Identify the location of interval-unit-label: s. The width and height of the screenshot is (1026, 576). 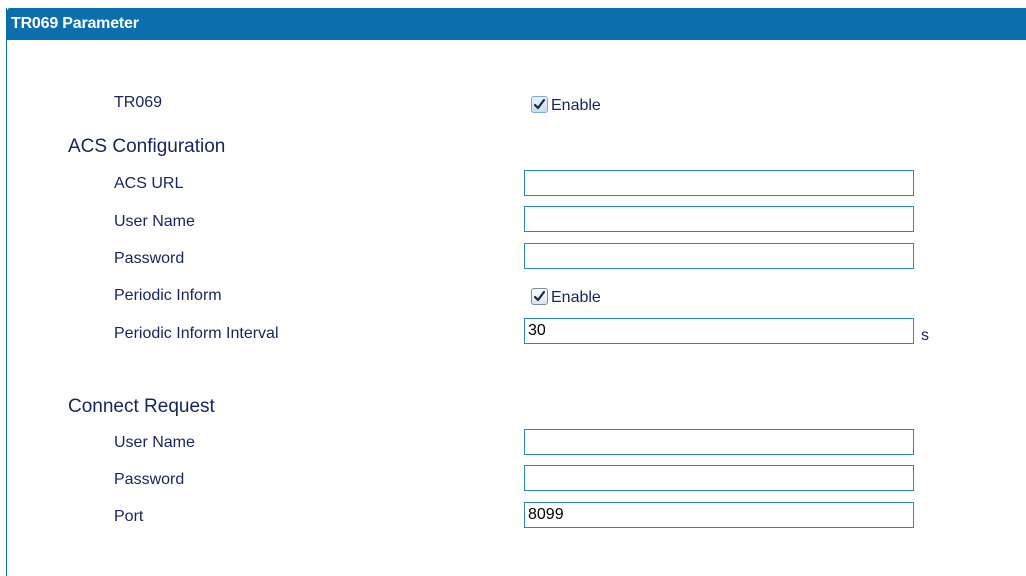
(925, 335).